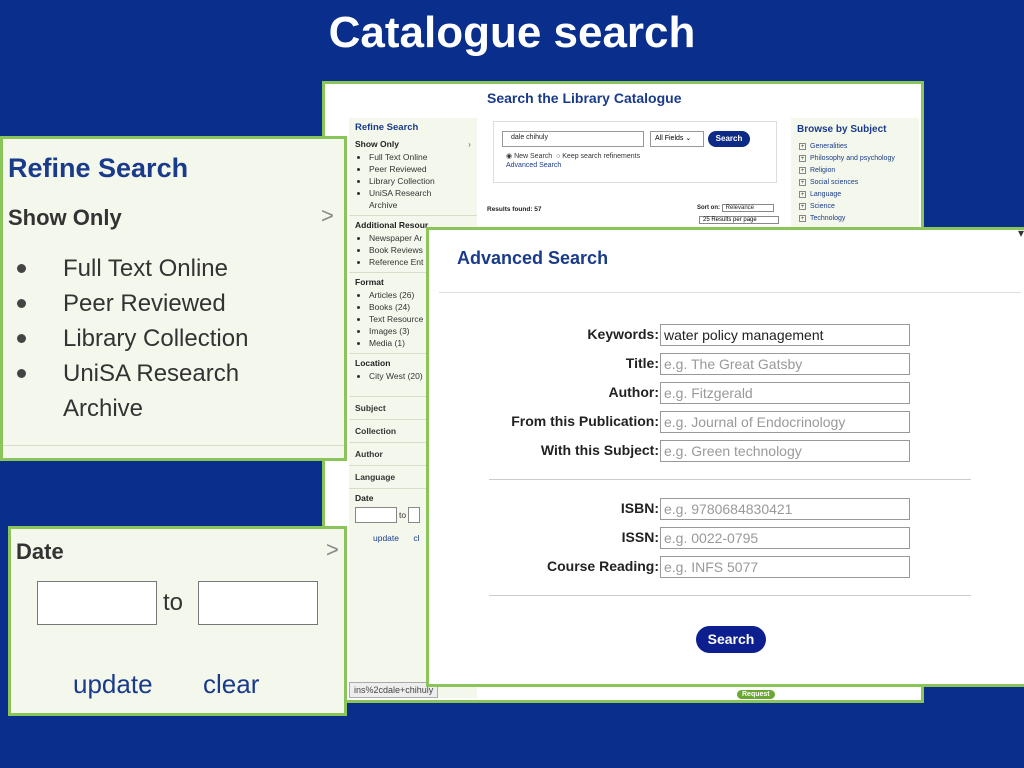 Image resolution: width=1024 pixels, height=768 pixels. What do you see at coordinates (602, 566) in the screenshot?
I see `course-reading-label: Course Reading:` at bounding box center [602, 566].